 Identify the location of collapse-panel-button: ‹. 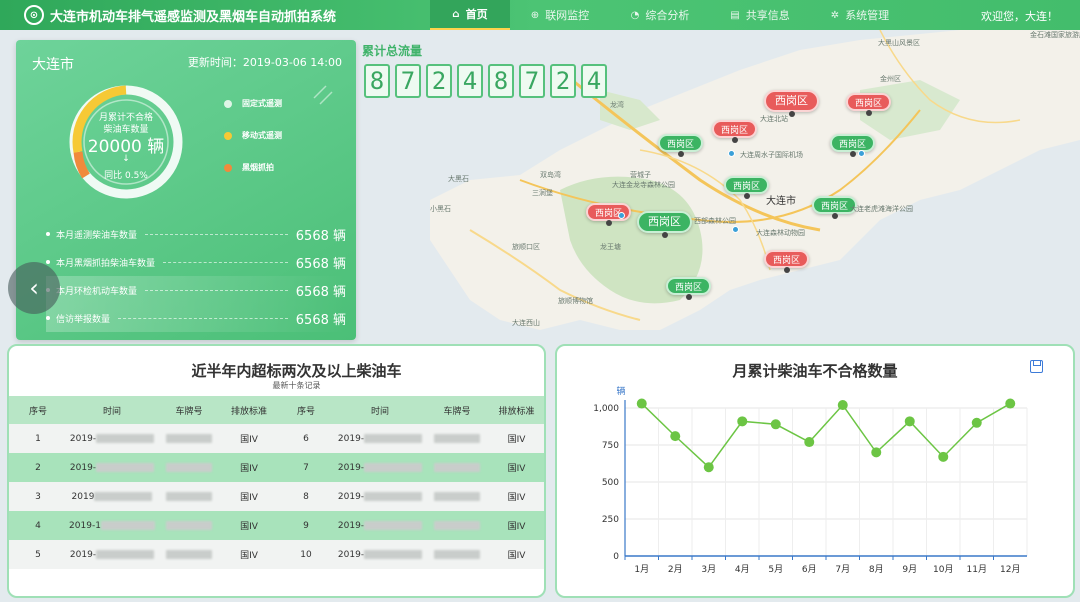
(34, 288).